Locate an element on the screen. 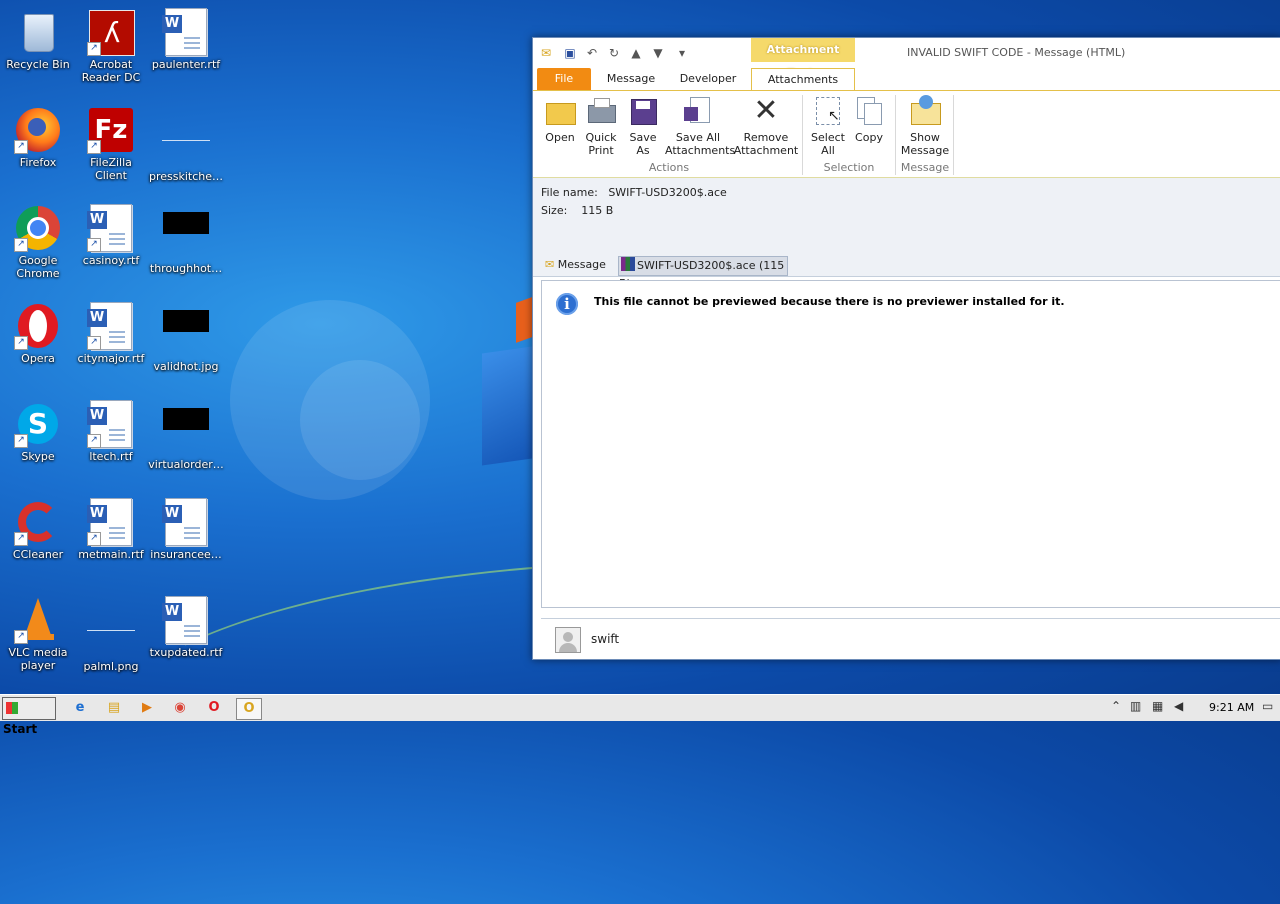  desktop-icon-chrome: ↗ Google Chrome is located at coordinates (38, 243).